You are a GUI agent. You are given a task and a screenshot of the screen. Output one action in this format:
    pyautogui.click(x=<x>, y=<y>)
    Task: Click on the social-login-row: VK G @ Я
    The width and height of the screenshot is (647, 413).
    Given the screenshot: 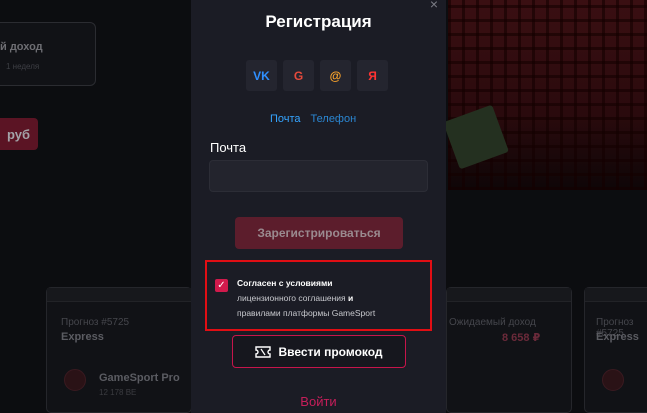 What is the action you would take?
    pyautogui.click(x=317, y=75)
    